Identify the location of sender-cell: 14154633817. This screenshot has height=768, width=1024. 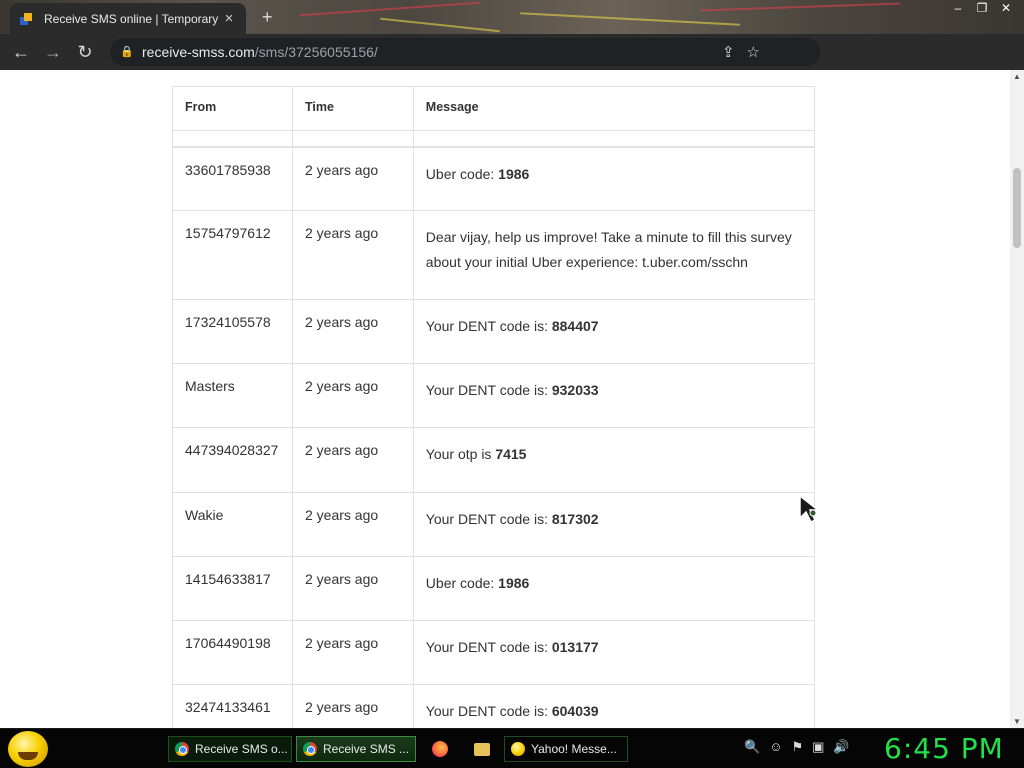
(232, 588).